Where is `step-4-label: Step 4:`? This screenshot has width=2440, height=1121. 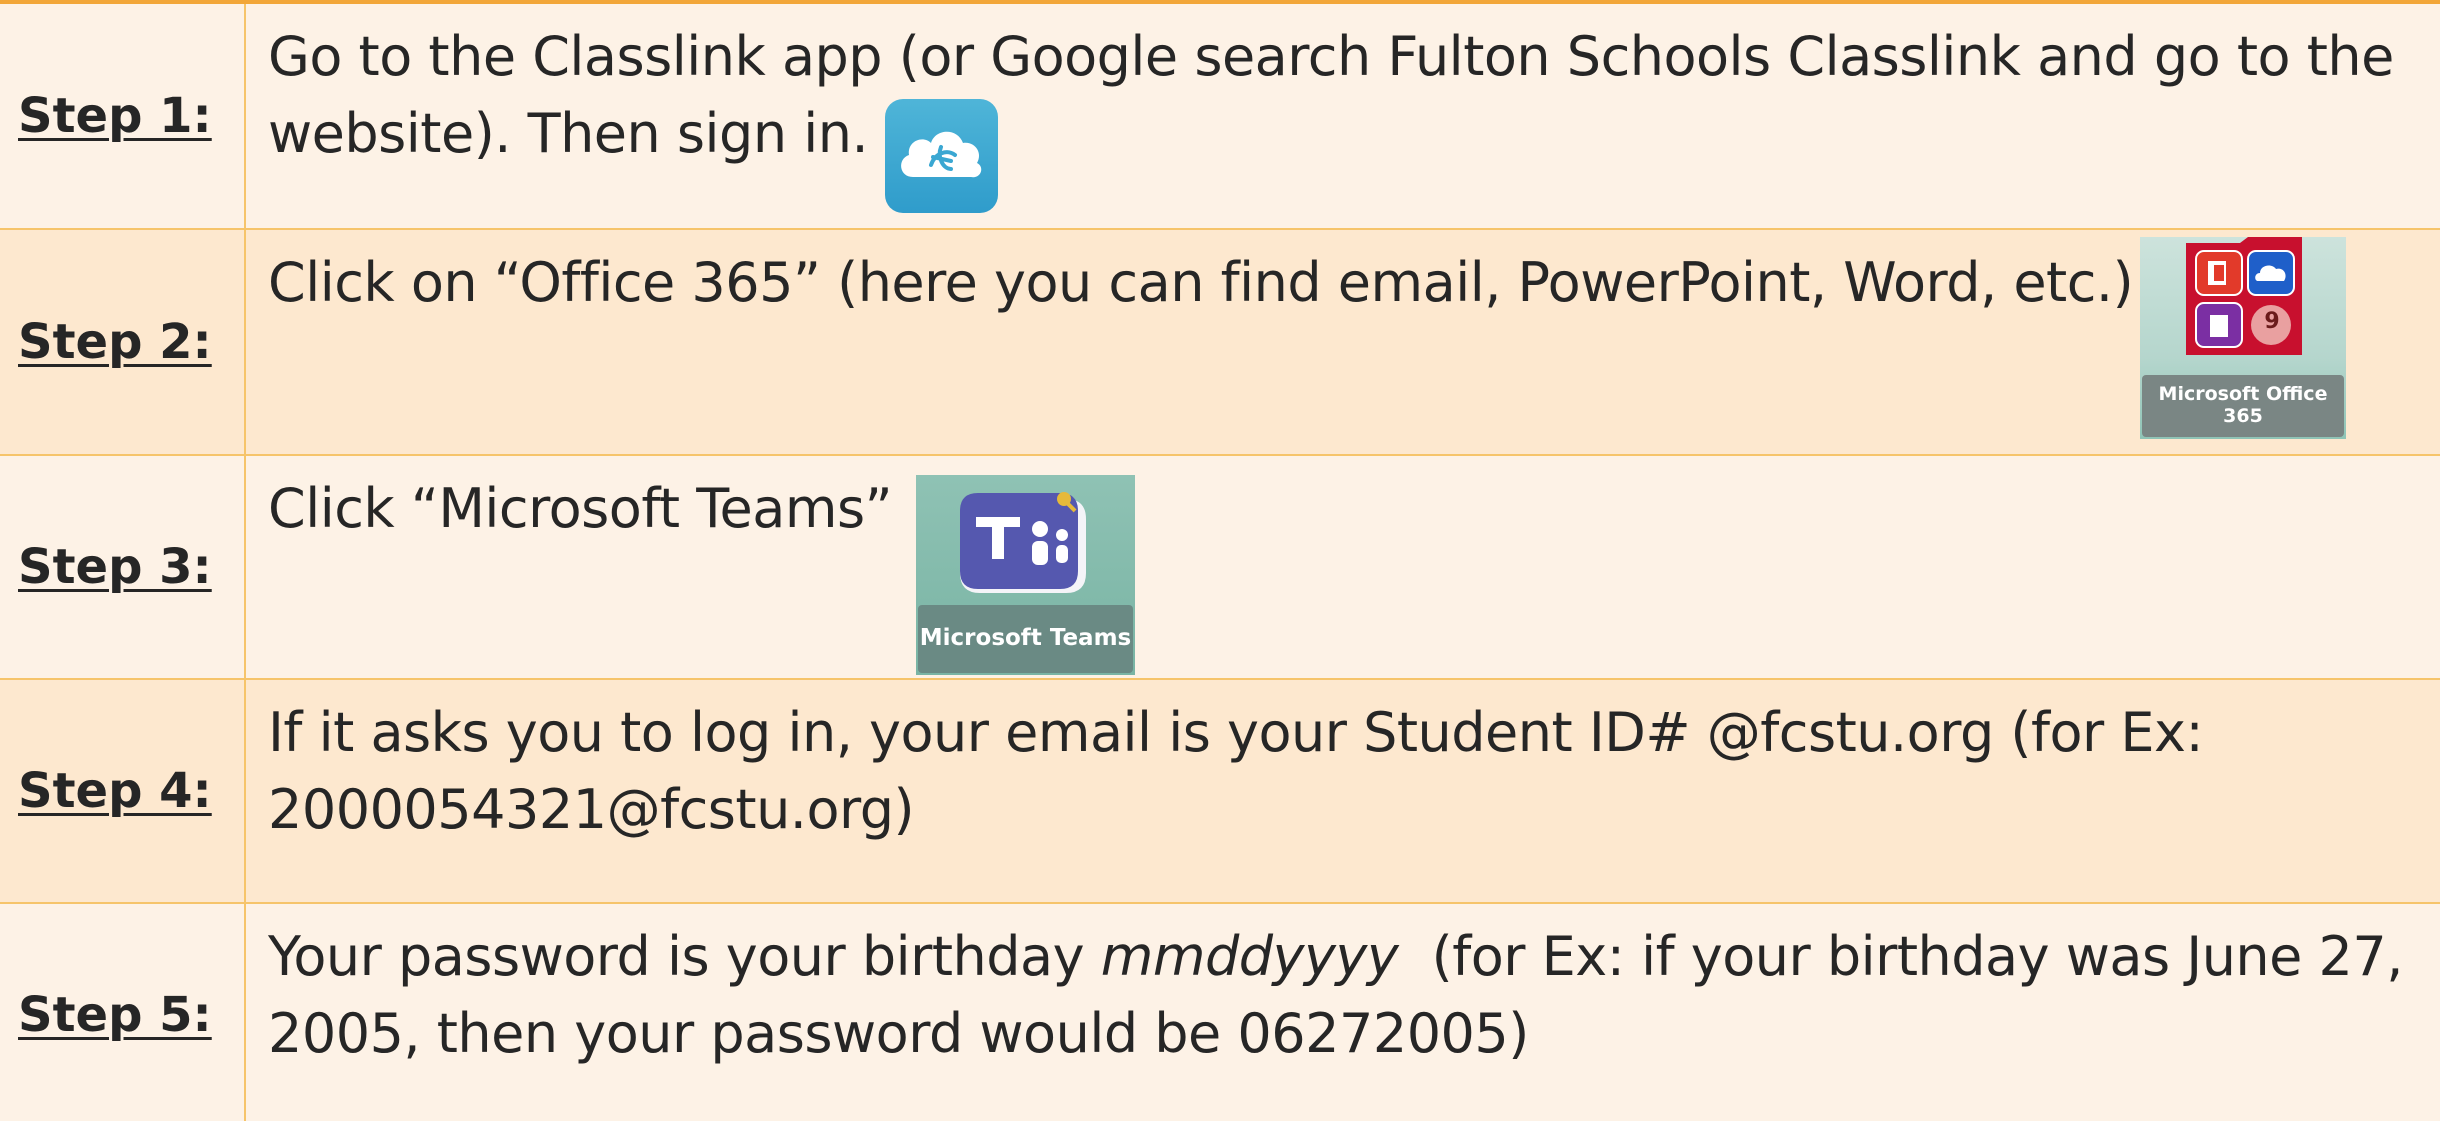
step-4-label: Step 4: is located at coordinates (115, 791).